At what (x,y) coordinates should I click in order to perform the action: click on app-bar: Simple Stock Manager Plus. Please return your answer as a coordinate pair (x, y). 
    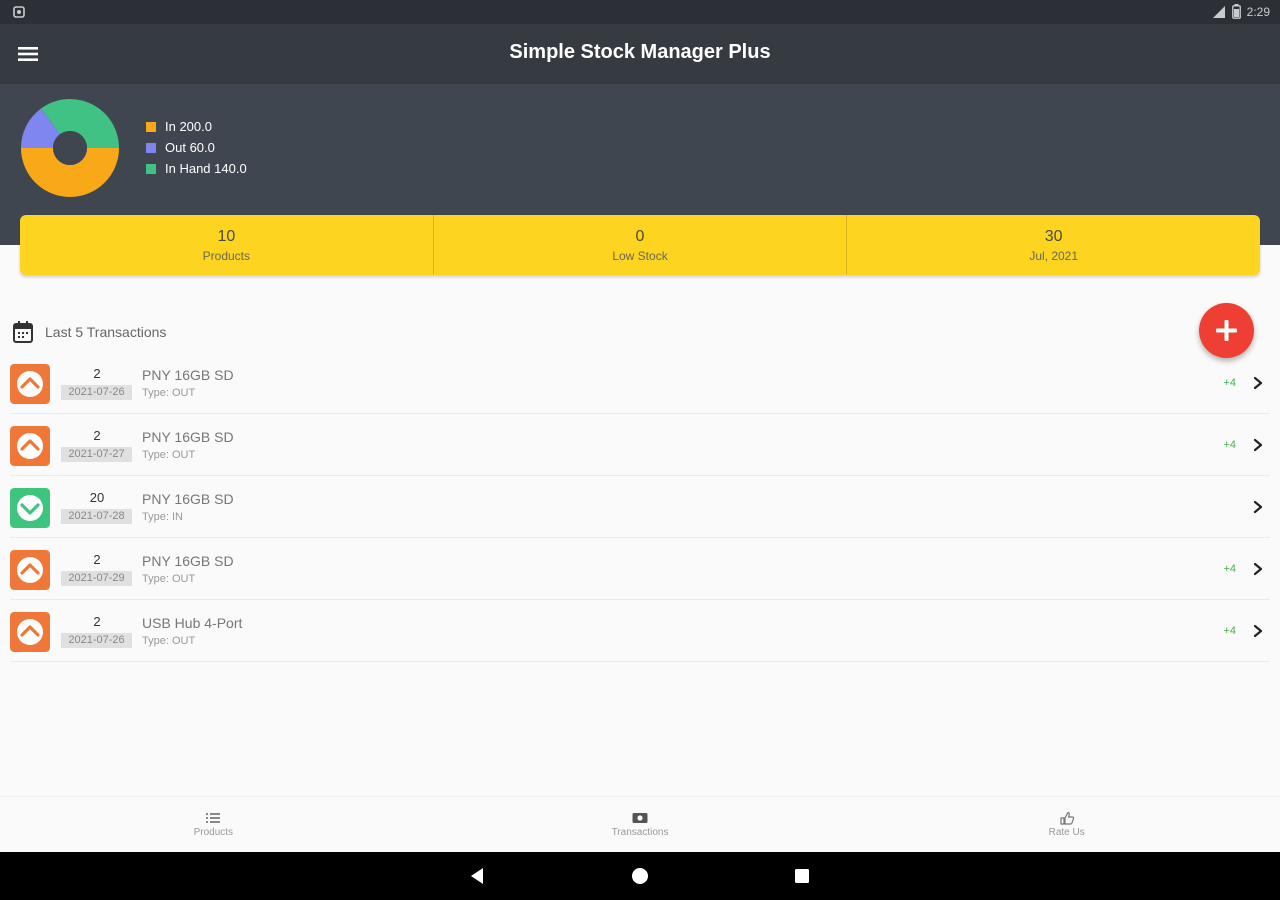
    Looking at the image, I should click on (640, 54).